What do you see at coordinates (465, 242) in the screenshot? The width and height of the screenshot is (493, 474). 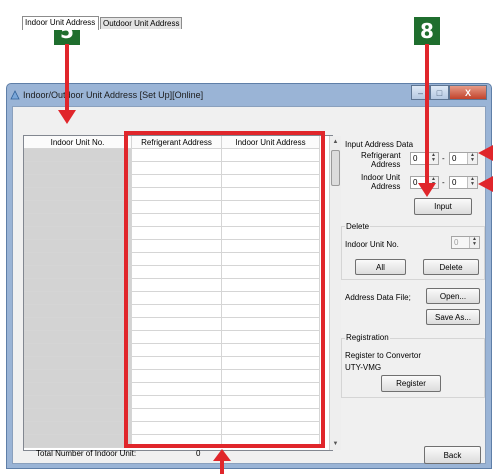 I see `delete-indoor-unit-stepper: 0 ▲ ▼` at bounding box center [465, 242].